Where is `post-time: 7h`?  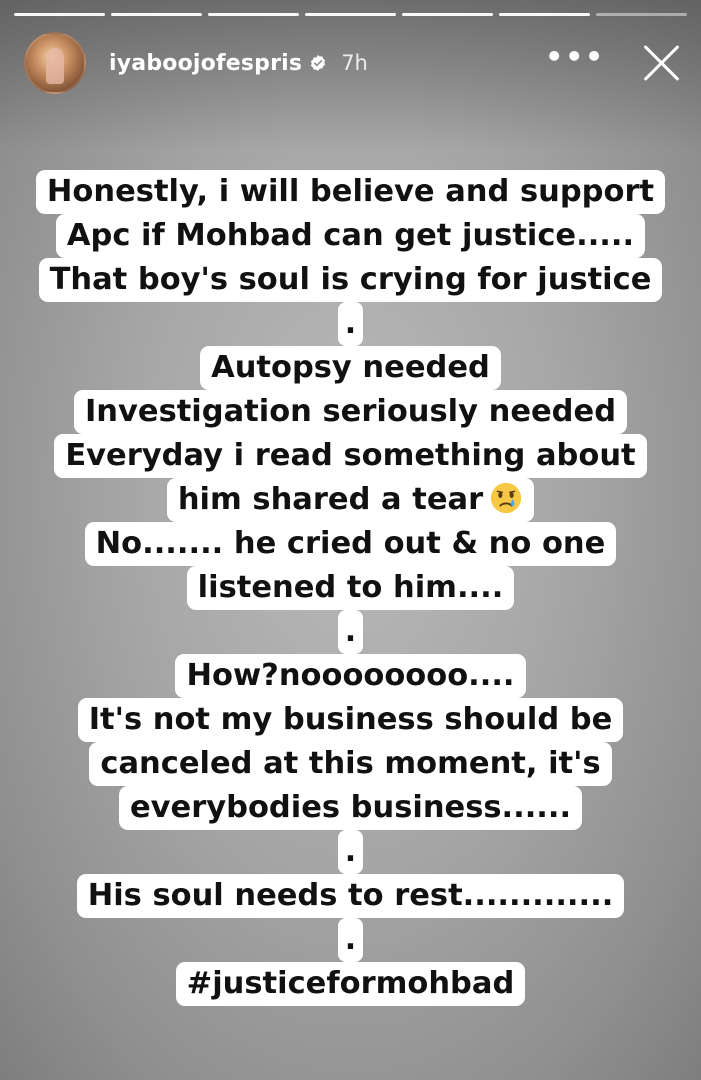 post-time: 7h is located at coordinates (354, 63).